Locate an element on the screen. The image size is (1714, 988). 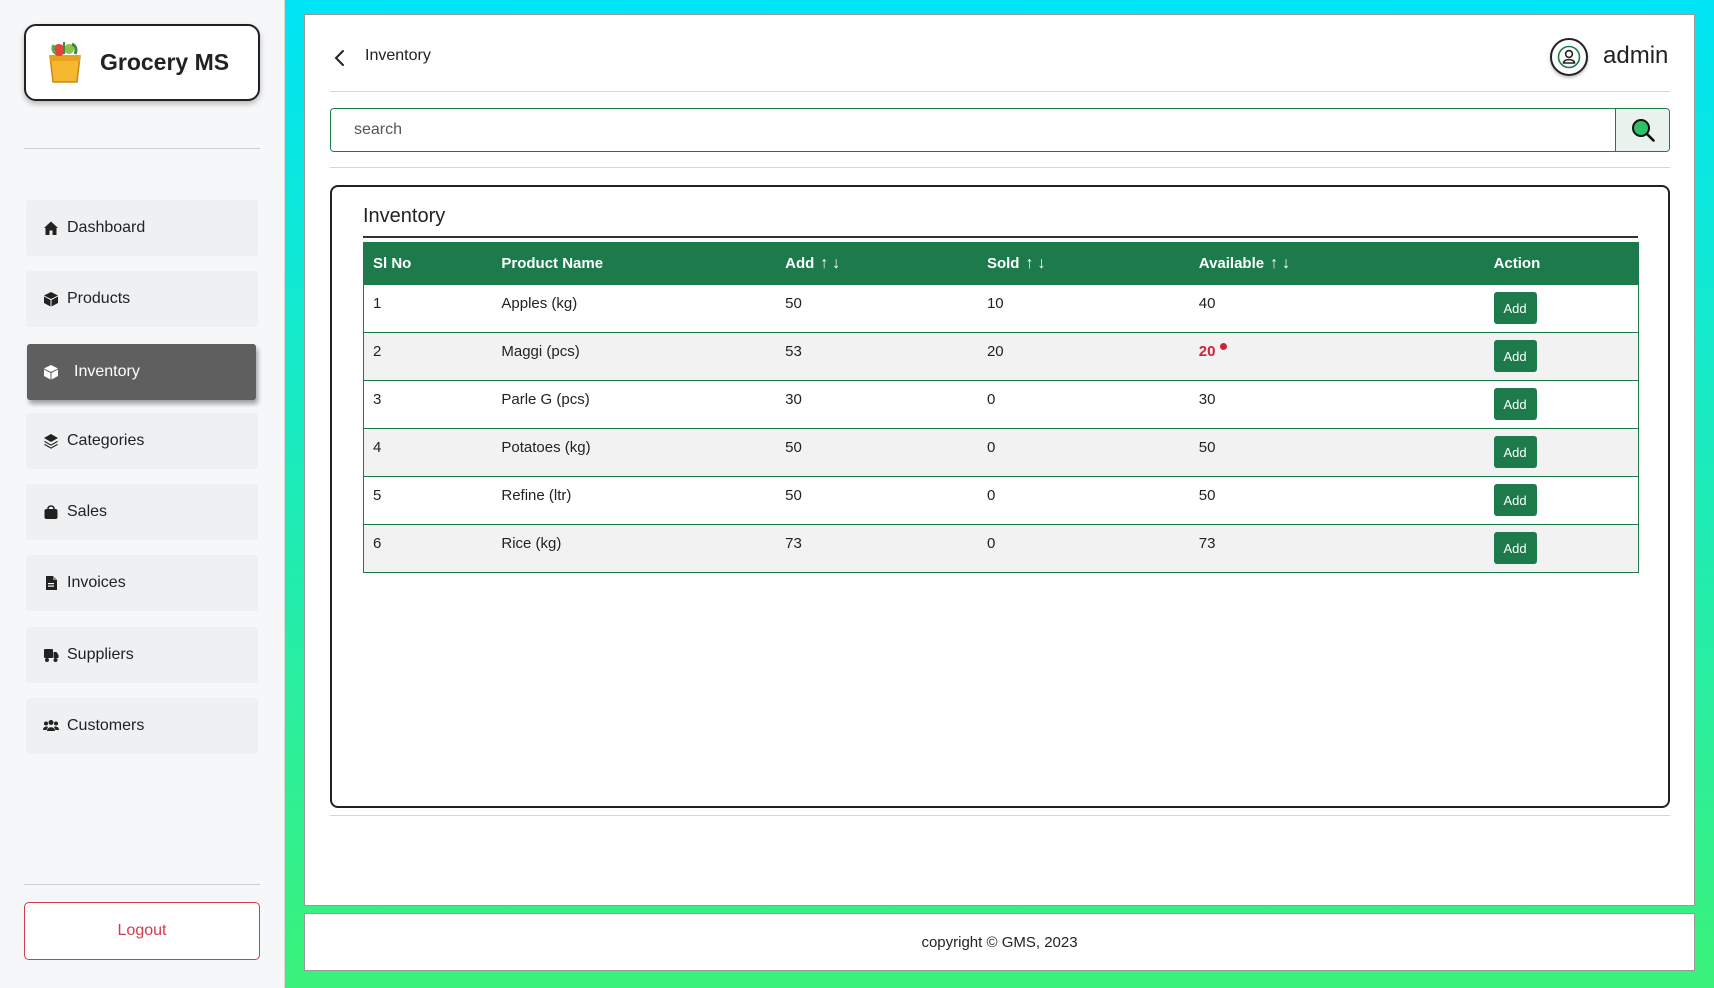
cell-product-name: Apples (kg) is located at coordinates (634, 308).